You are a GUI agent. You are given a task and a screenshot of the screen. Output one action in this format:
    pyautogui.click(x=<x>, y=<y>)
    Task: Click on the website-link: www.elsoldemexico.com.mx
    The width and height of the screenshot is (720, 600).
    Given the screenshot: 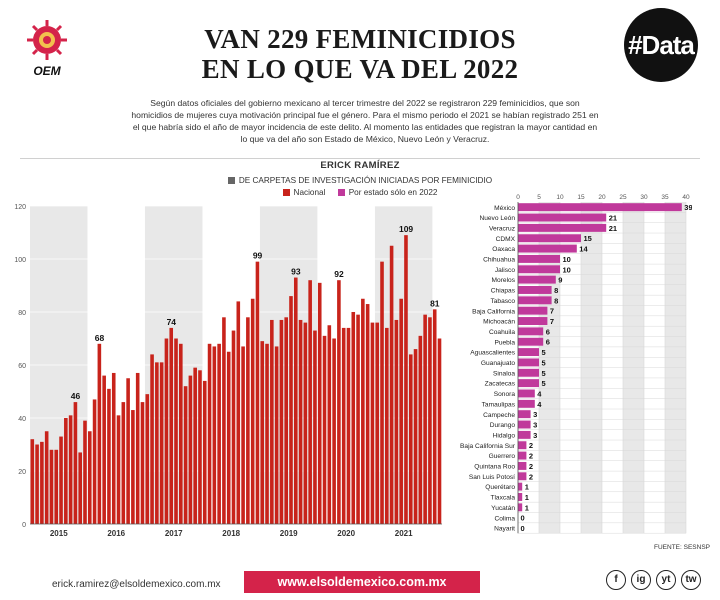 What is the action you would take?
    pyautogui.click(x=362, y=582)
    